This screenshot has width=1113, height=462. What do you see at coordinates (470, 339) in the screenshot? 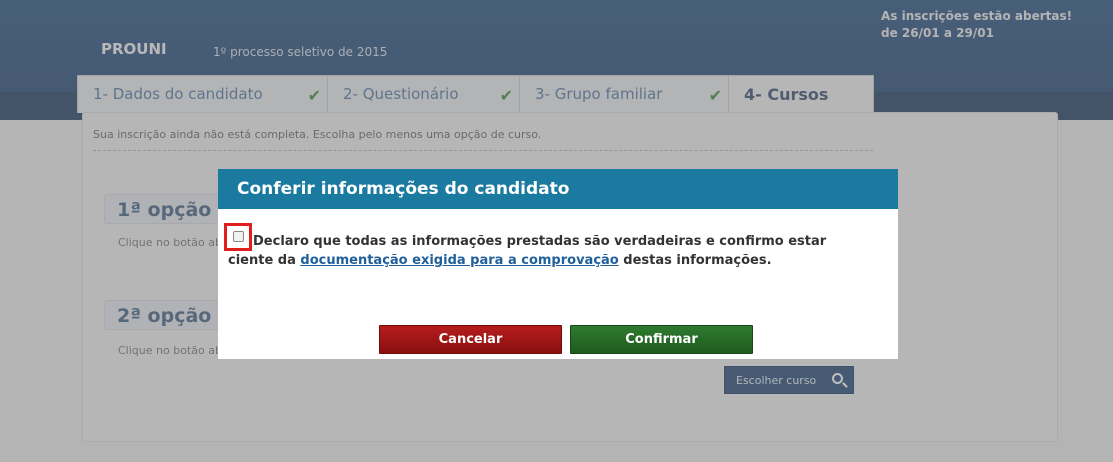
I see `cancel-button: Cancelar` at bounding box center [470, 339].